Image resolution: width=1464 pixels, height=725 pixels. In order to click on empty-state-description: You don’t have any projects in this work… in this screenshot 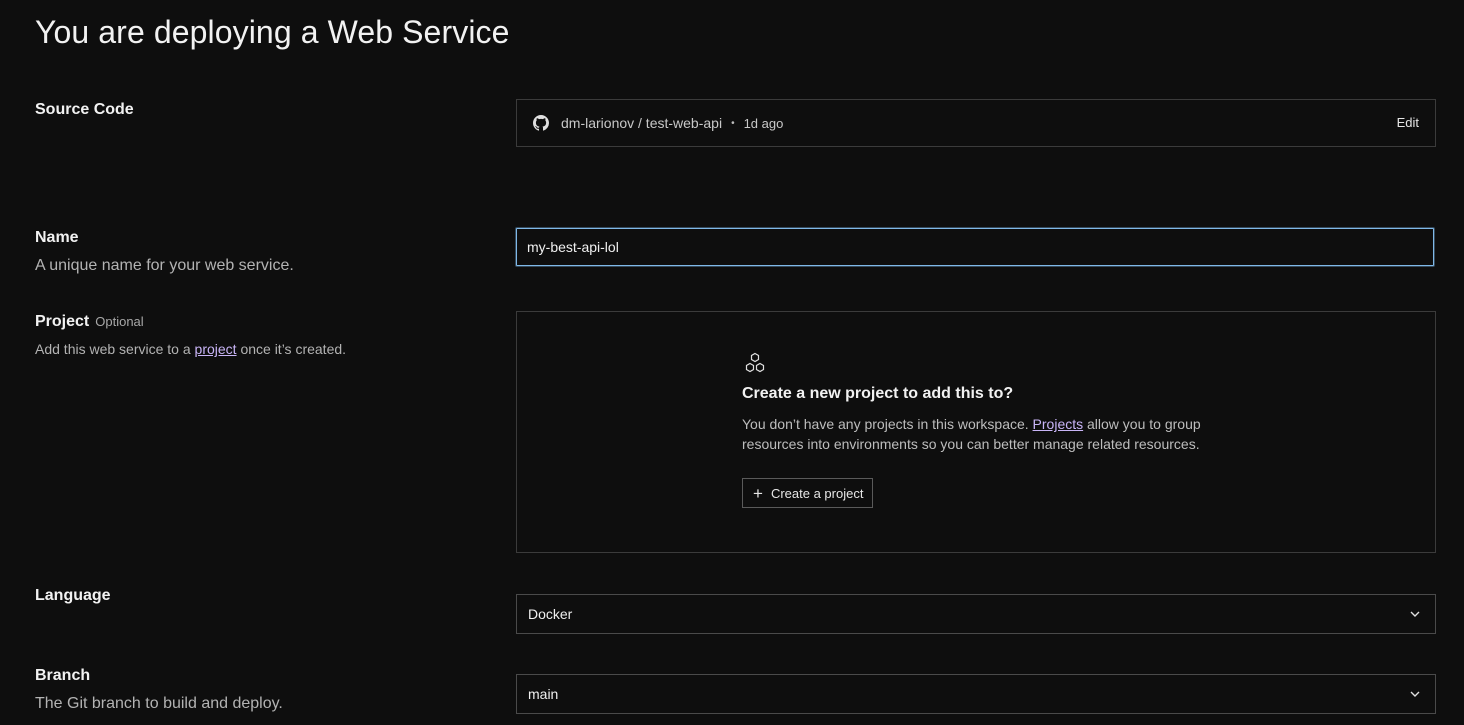, I will do `click(972, 434)`.